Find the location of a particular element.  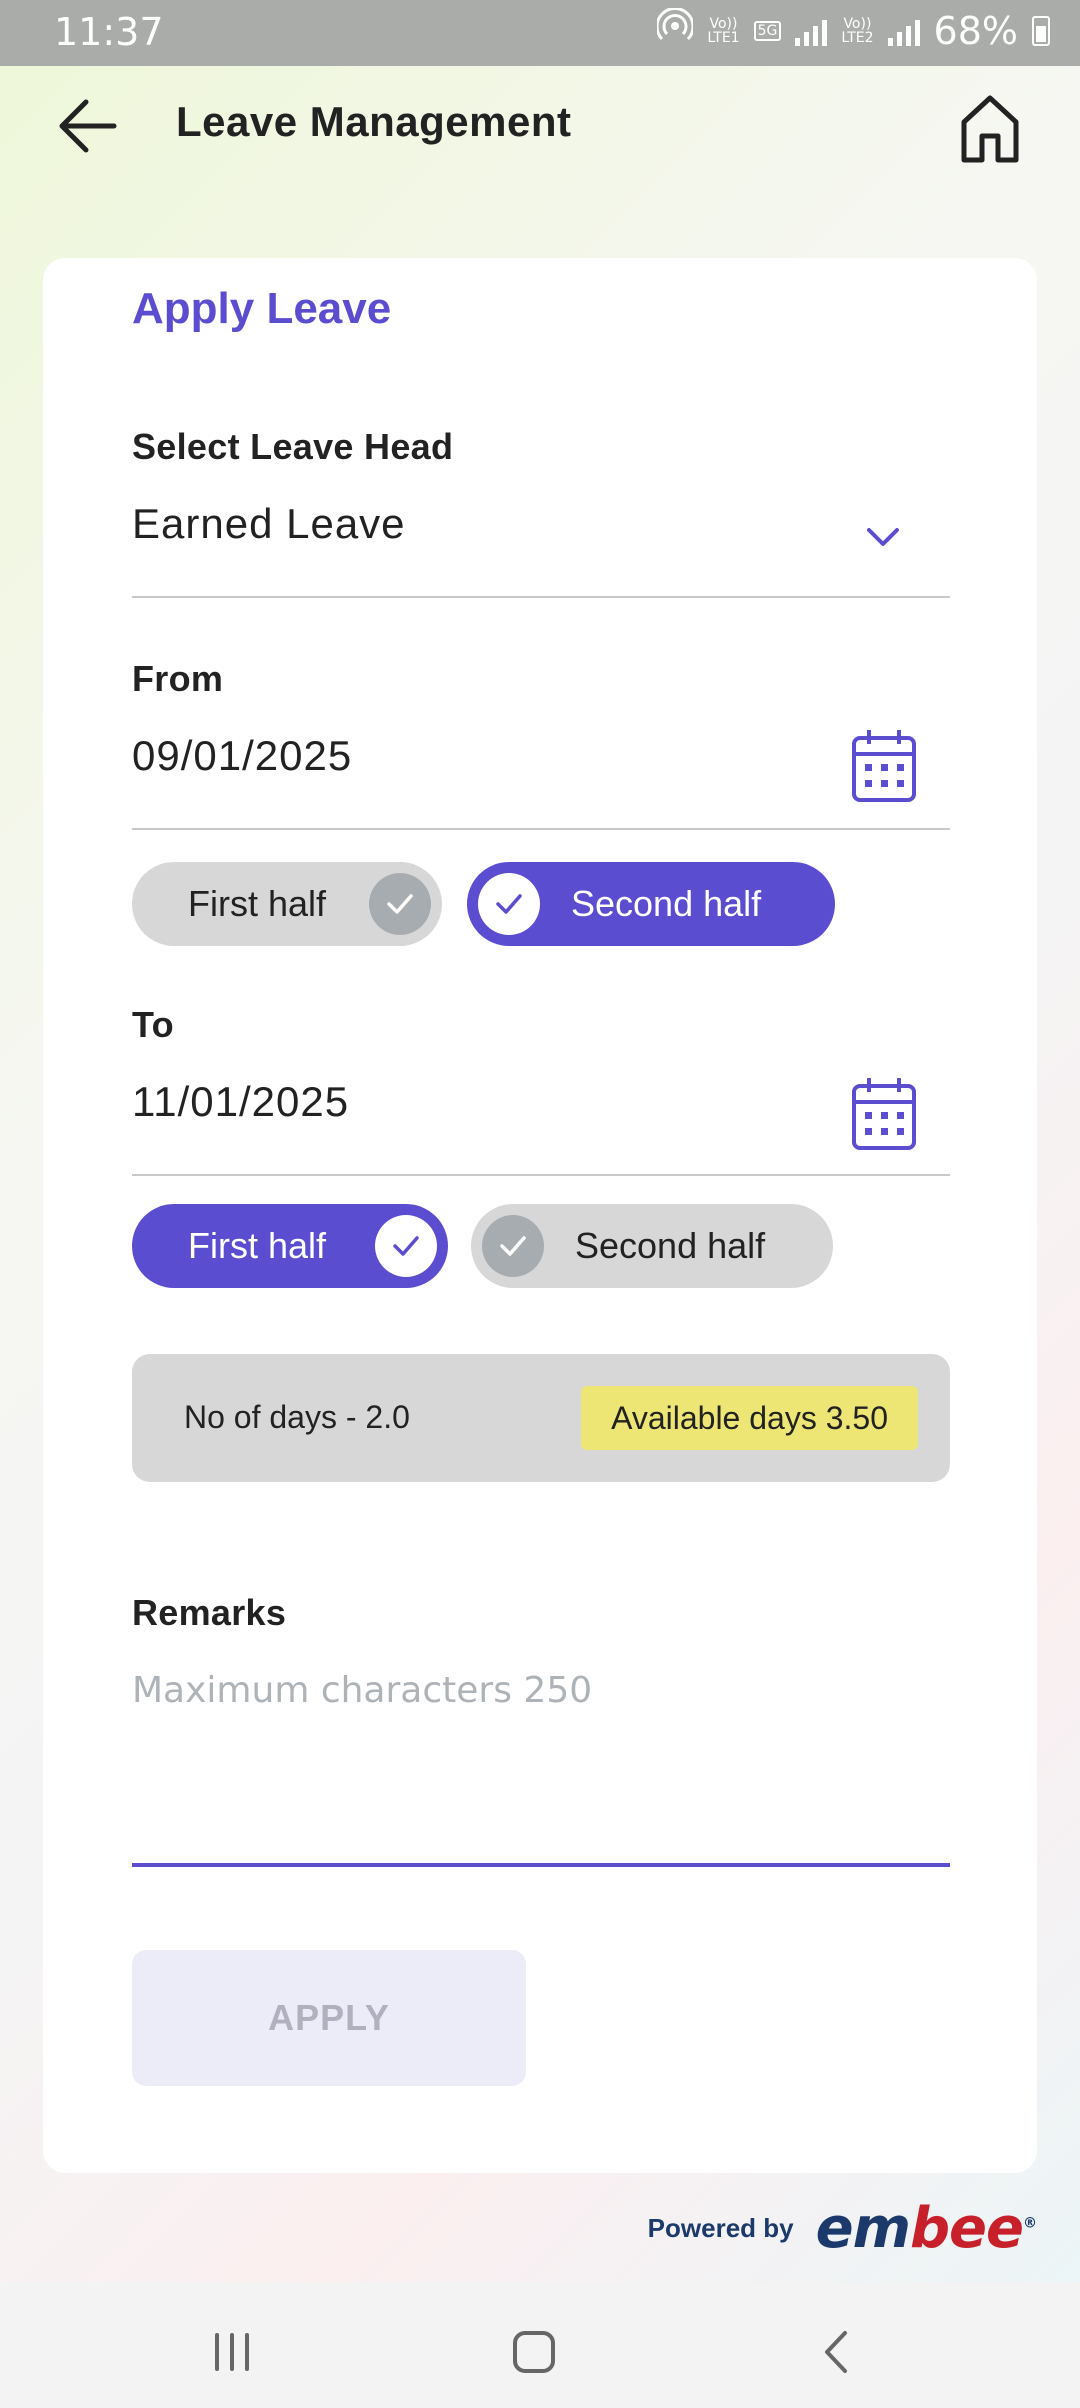

to-second-half-toggle: Second half is located at coordinates (652, 1246).